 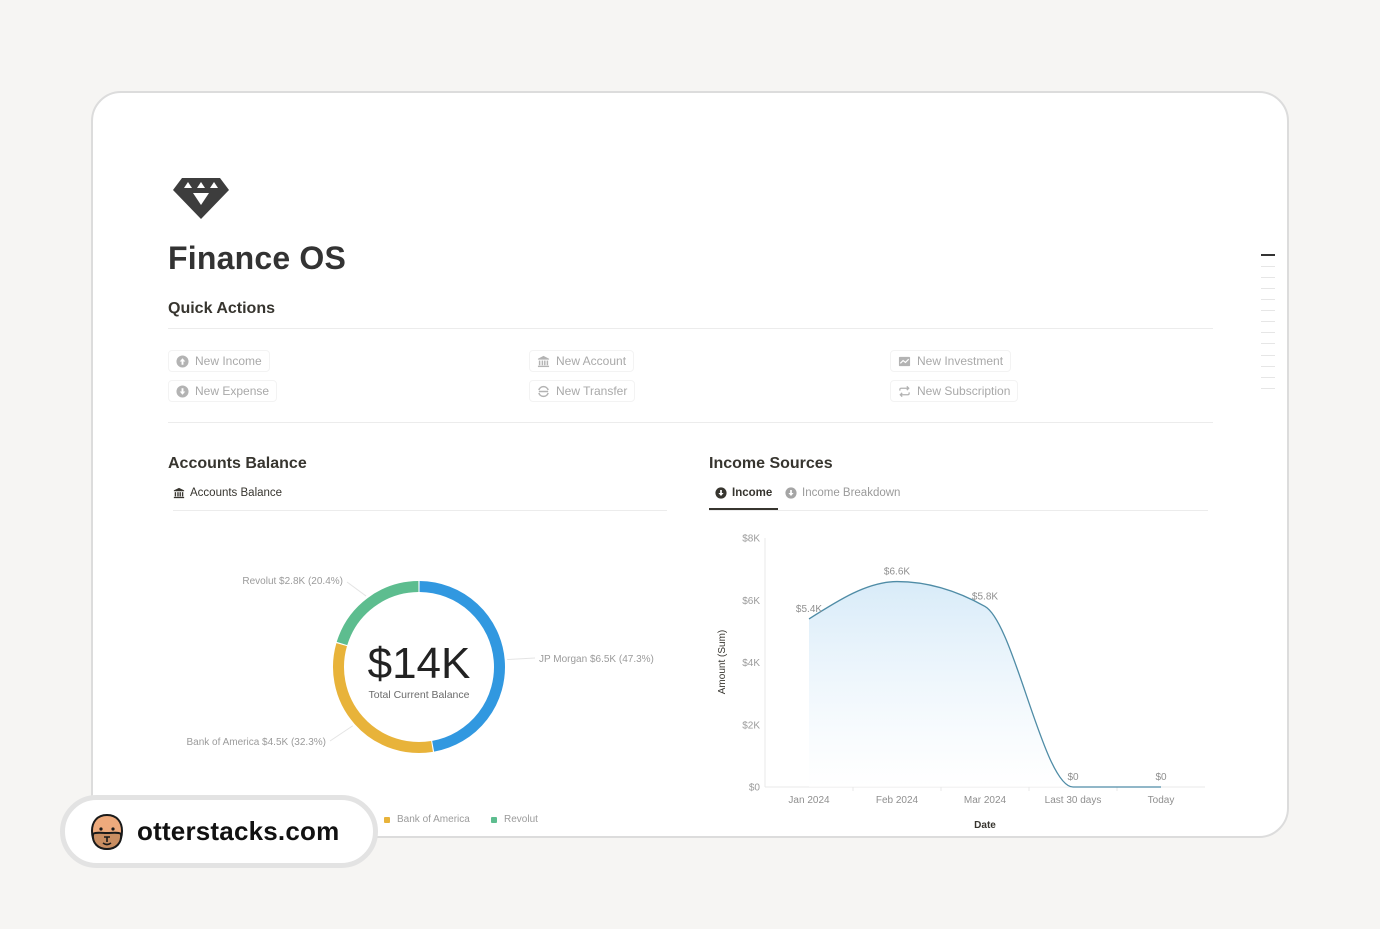 I want to click on income-data-label: $6.6K, so click(x=897, y=572).